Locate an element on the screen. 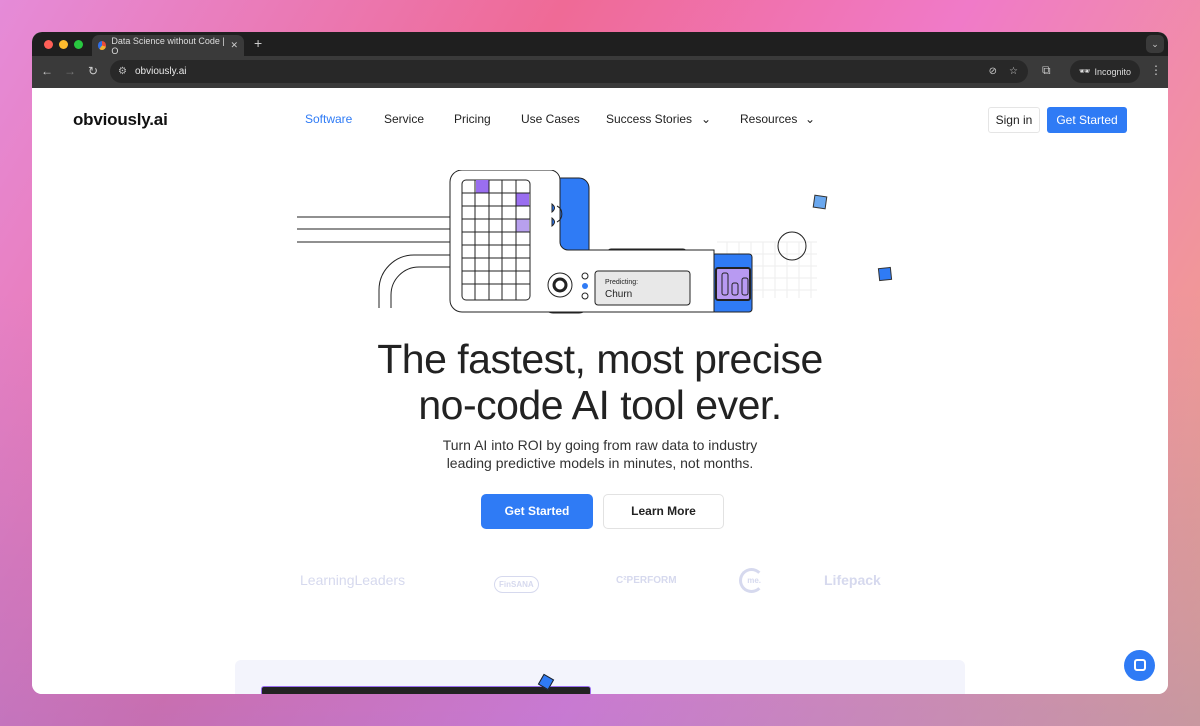 The height and width of the screenshot is (726, 1200). minimize-window-icon is located at coordinates (63, 44).